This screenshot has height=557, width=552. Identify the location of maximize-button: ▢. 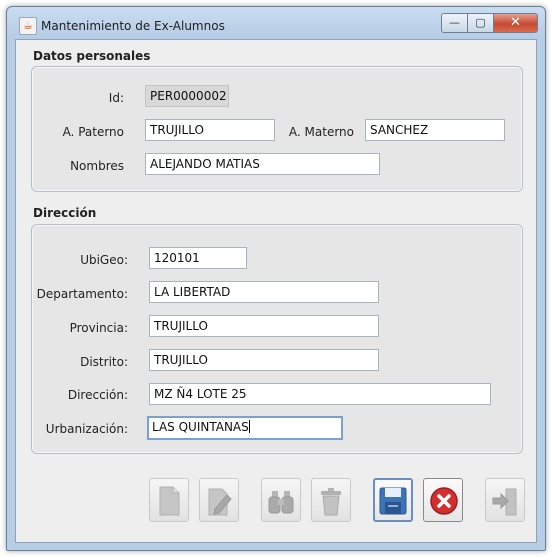
(481, 23).